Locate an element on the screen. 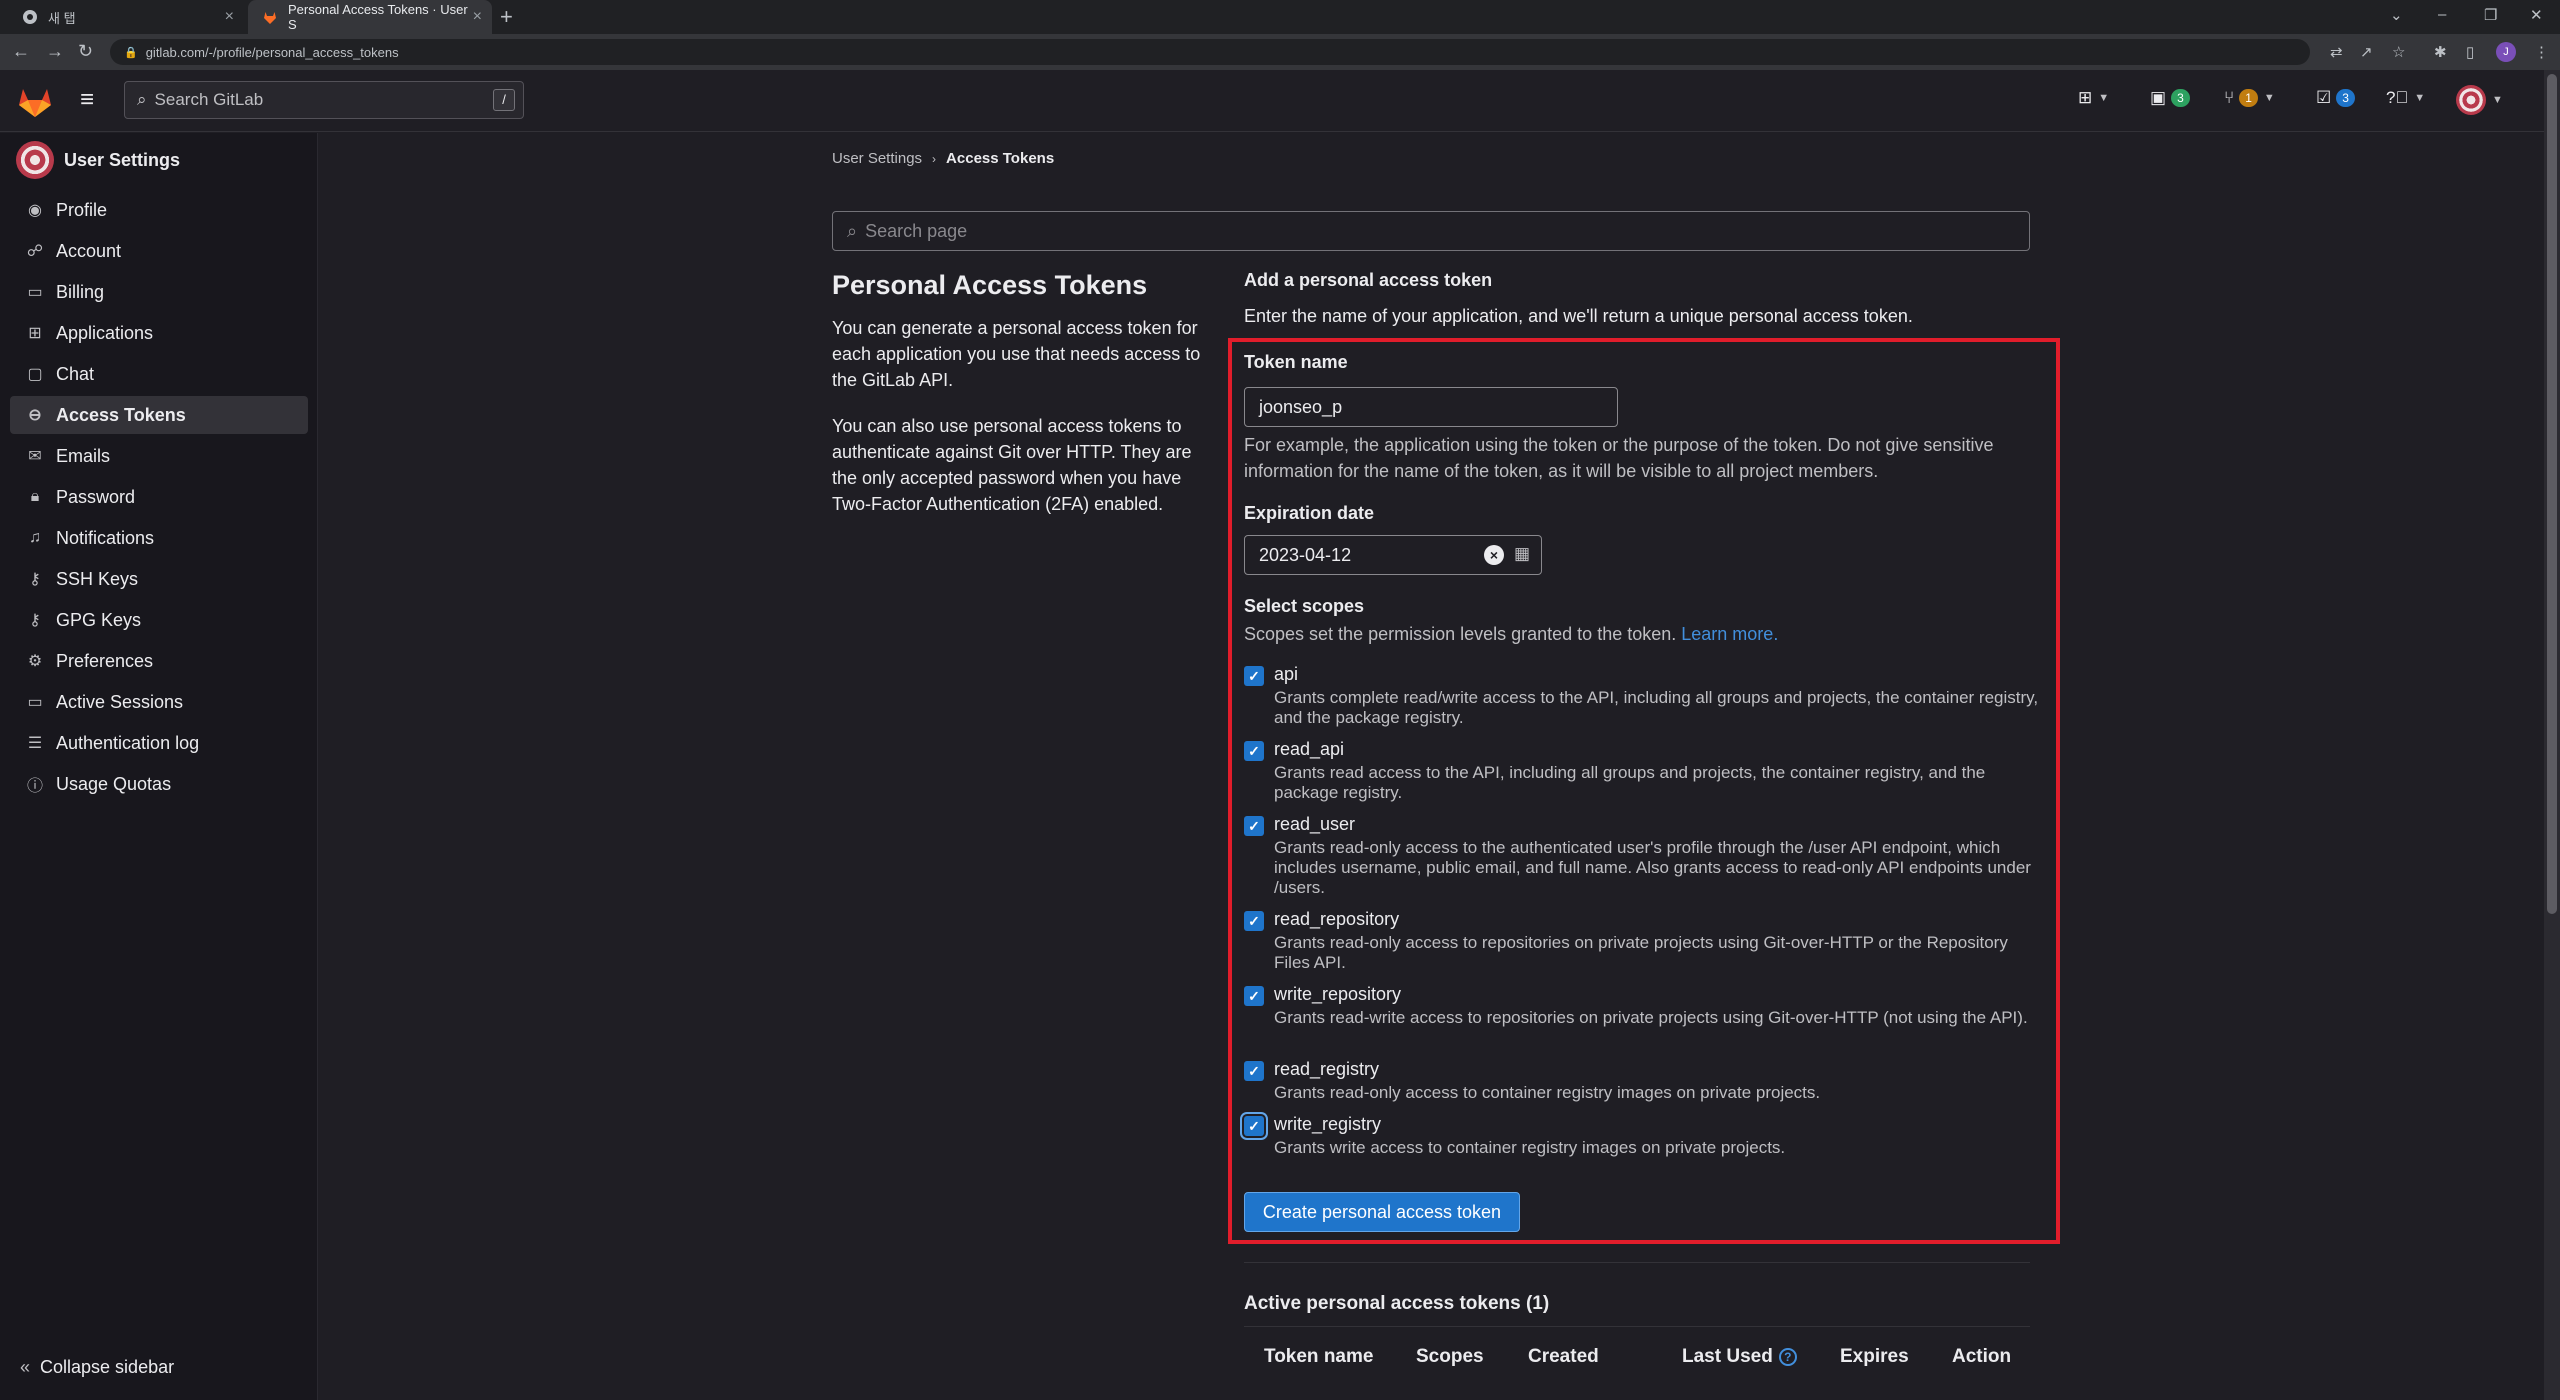 The height and width of the screenshot is (1400, 2560). scrollbar-thumb is located at coordinates (2552, 494).